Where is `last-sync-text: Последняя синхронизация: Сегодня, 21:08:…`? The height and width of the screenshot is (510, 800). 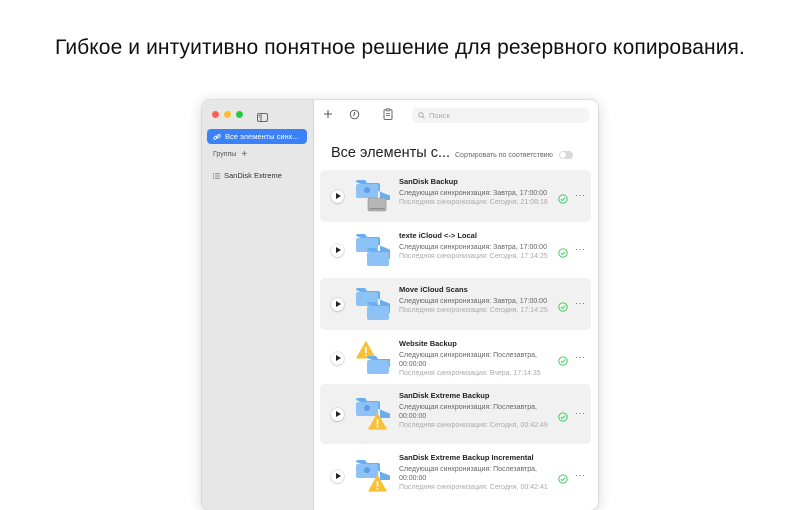 last-sync-text: Последняя синхронизация: Сегодня, 21:08:… is located at coordinates (473, 202).